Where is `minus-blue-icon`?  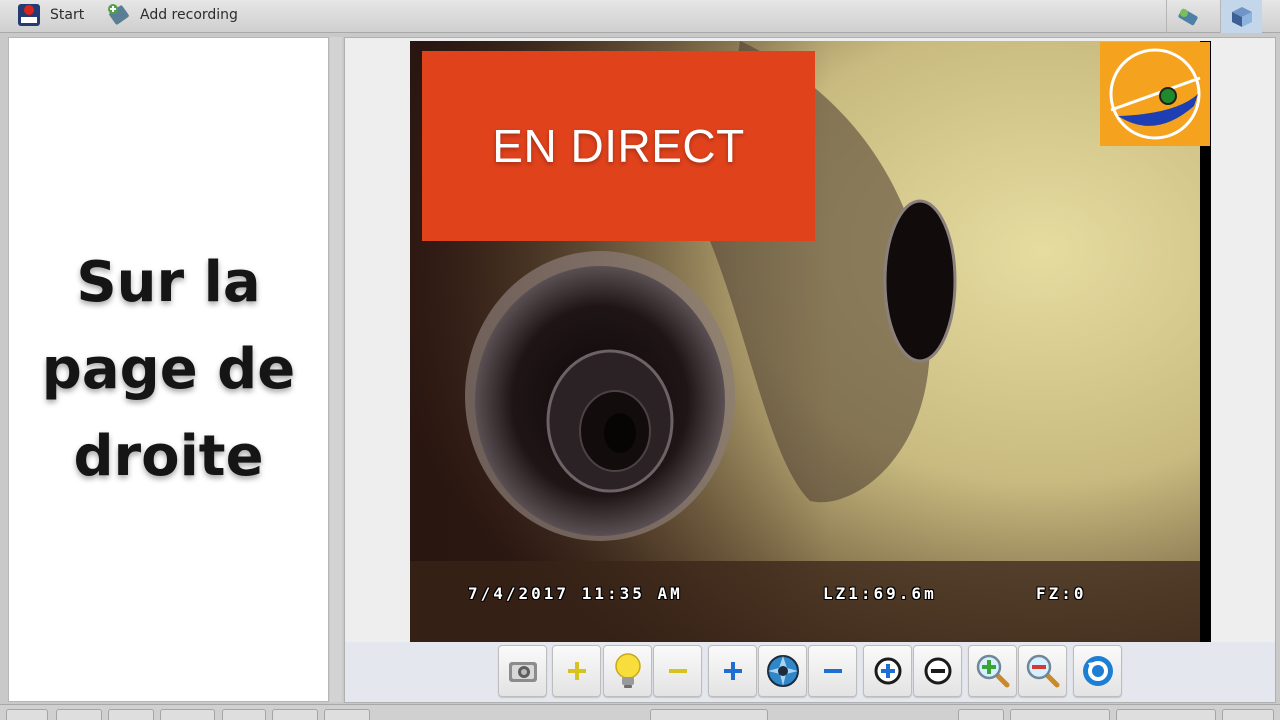 minus-blue-icon is located at coordinates (832, 671).